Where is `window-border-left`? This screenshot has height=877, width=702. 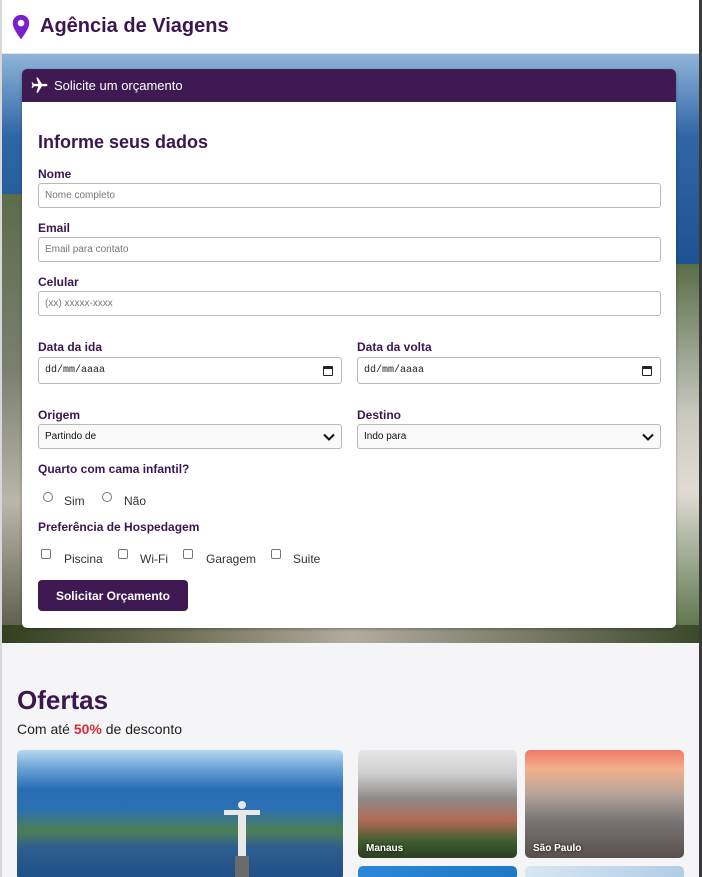
window-border-left is located at coordinates (1, 438).